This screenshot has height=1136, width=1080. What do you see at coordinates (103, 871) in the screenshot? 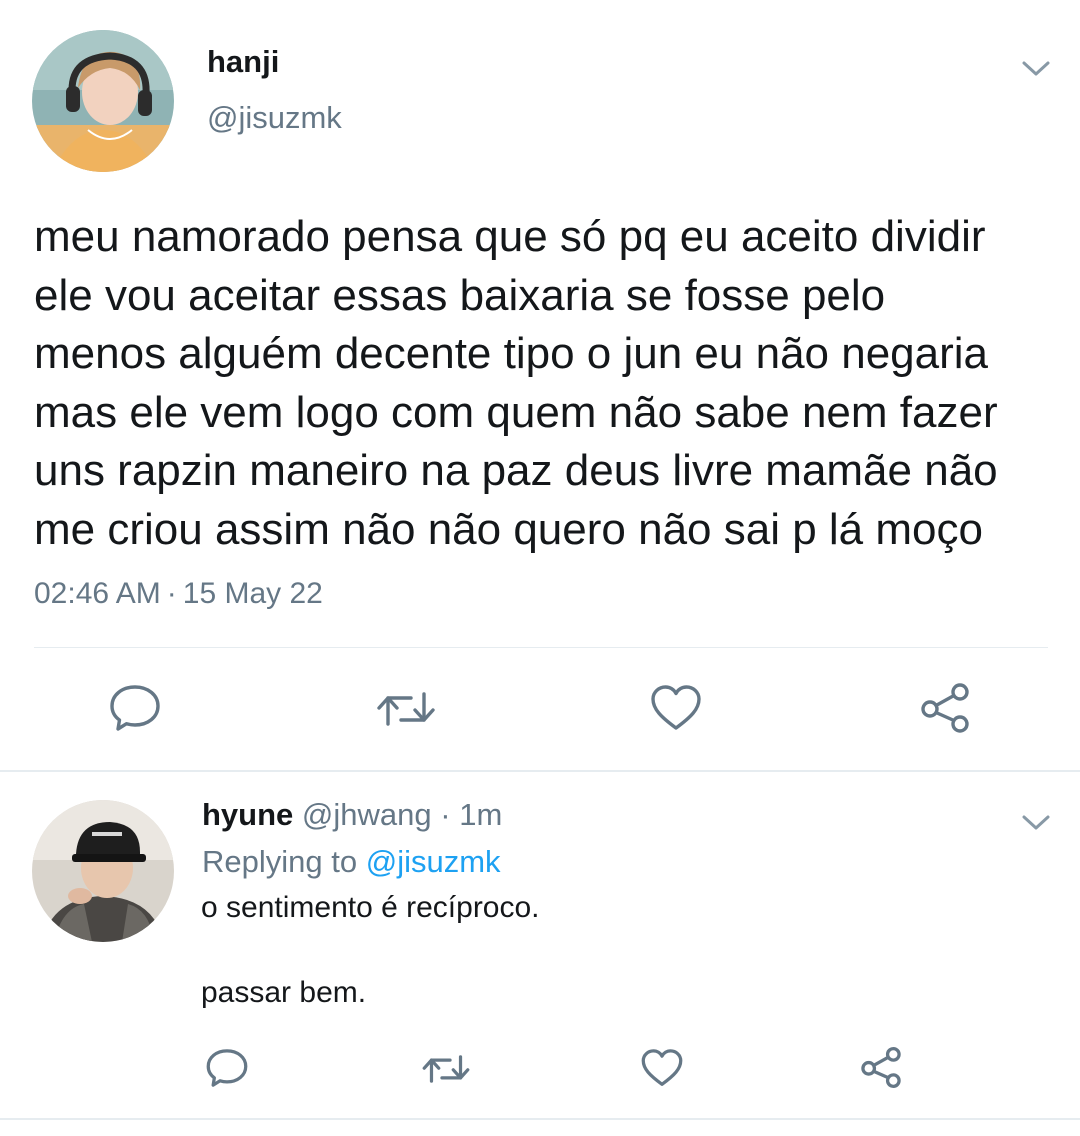
I see `reply-author-avatar` at bounding box center [103, 871].